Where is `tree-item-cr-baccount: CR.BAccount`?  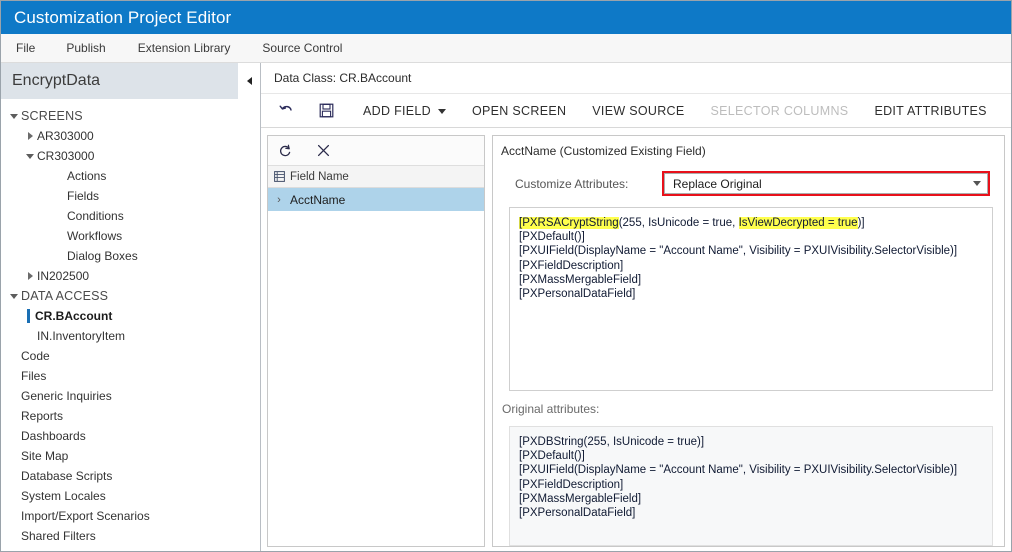
tree-item-cr-baccount: CR.BAccount is located at coordinates (130, 316).